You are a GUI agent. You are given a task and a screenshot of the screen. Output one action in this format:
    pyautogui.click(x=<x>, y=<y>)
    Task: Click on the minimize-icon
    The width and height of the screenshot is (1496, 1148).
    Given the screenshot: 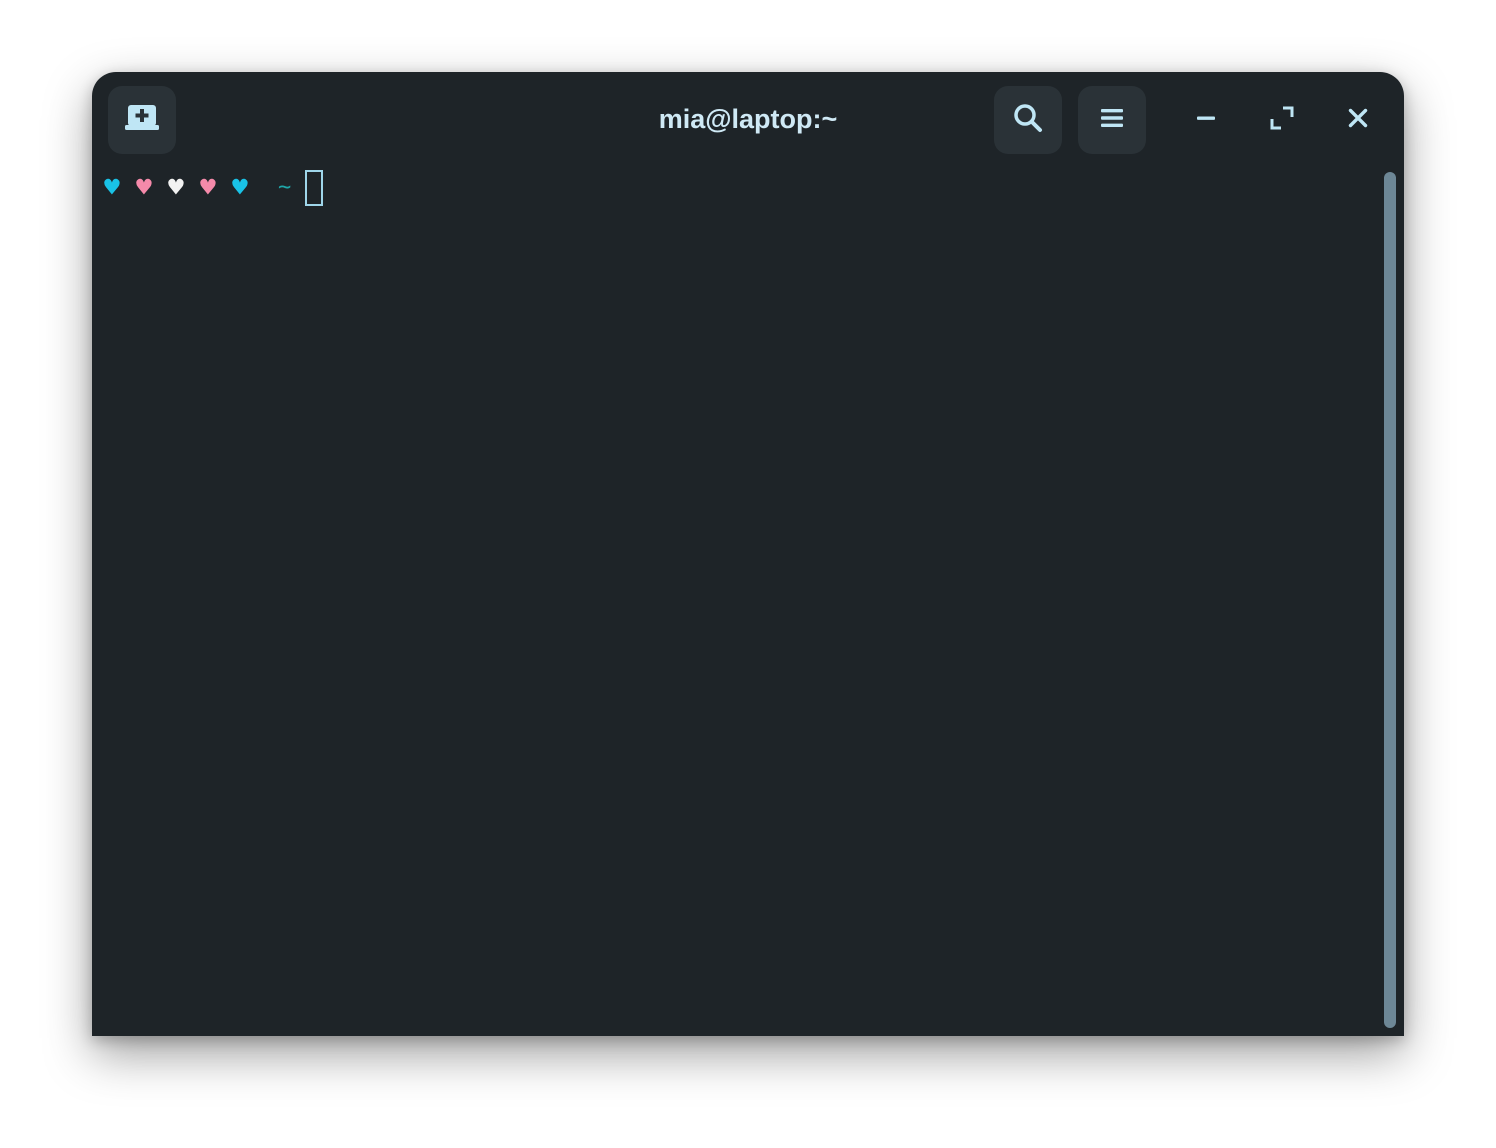 What is the action you would take?
    pyautogui.click(x=1206, y=120)
    